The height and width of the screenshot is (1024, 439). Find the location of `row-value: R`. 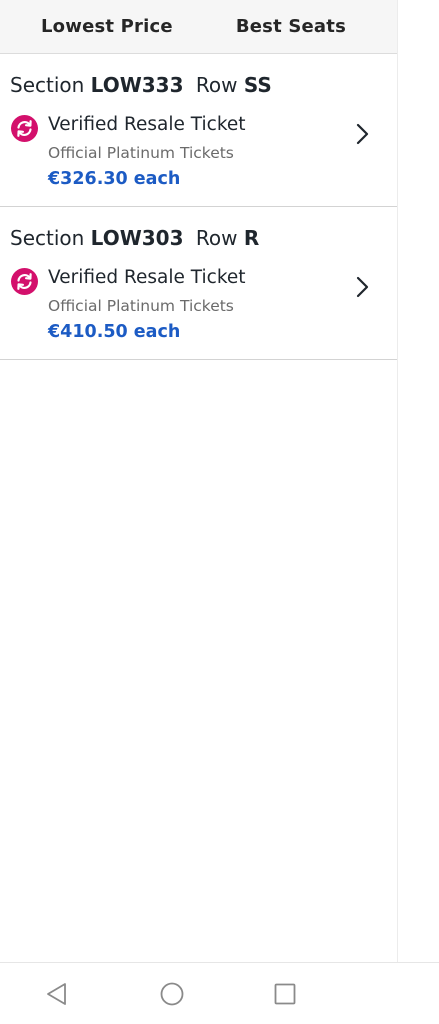

row-value: R is located at coordinates (251, 238).